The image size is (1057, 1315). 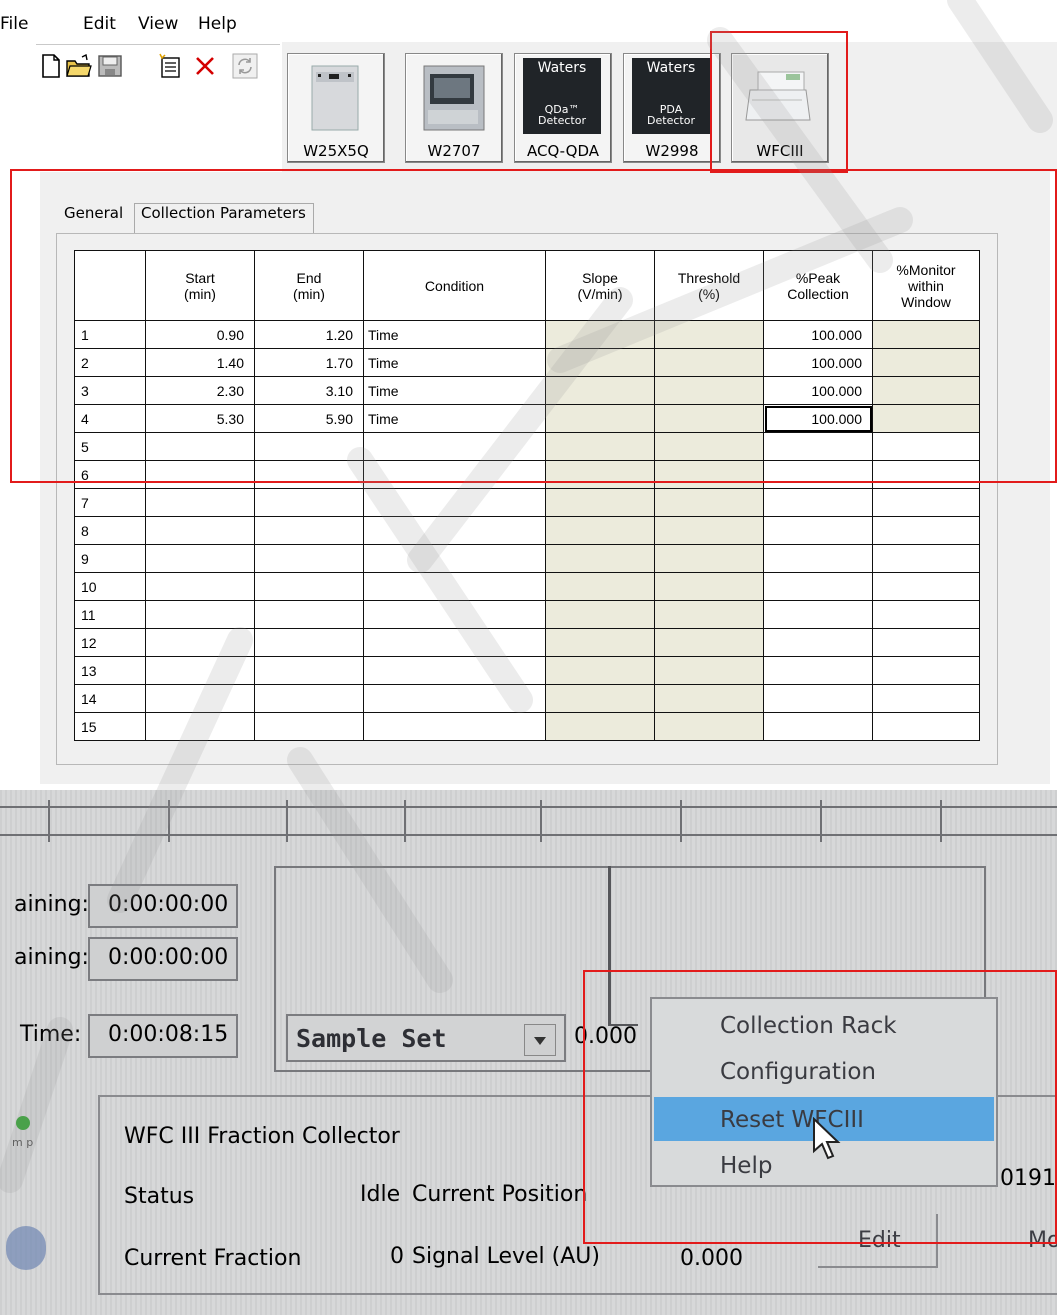 What do you see at coordinates (217, 24) in the screenshot?
I see `menu-help: Help` at bounding box center [217, 24].